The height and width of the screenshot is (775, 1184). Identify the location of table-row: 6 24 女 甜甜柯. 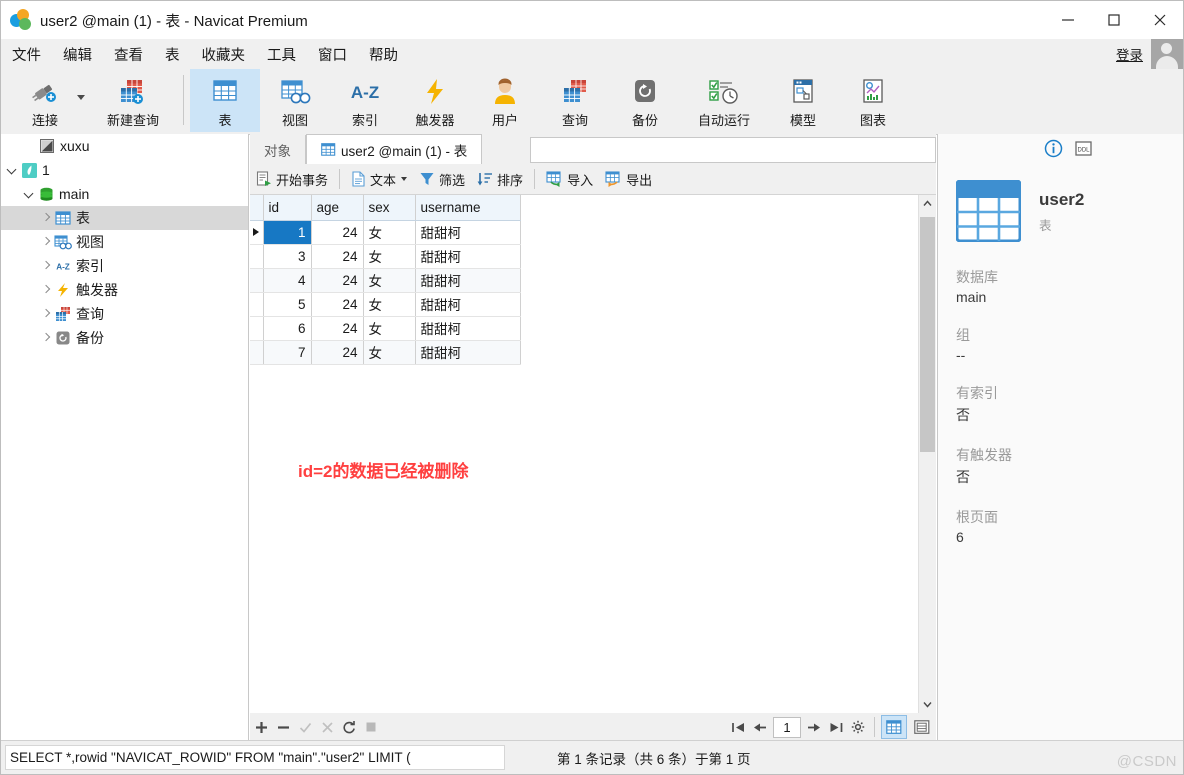
(385, 328).